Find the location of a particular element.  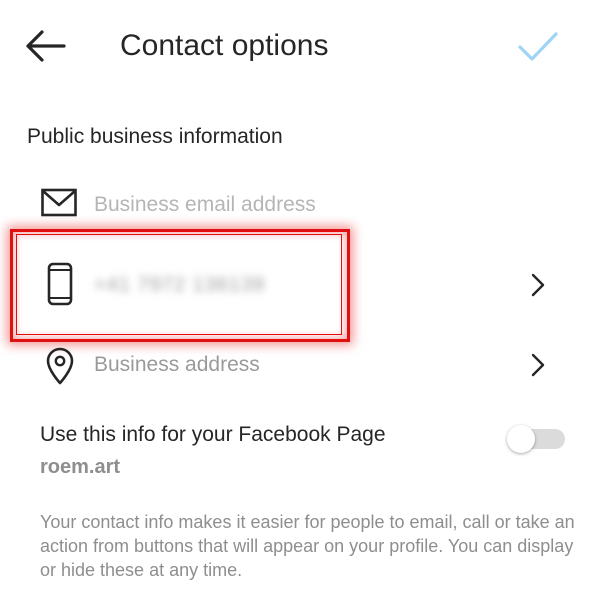

page-title: Contact options is located at coordinates (224, 45).